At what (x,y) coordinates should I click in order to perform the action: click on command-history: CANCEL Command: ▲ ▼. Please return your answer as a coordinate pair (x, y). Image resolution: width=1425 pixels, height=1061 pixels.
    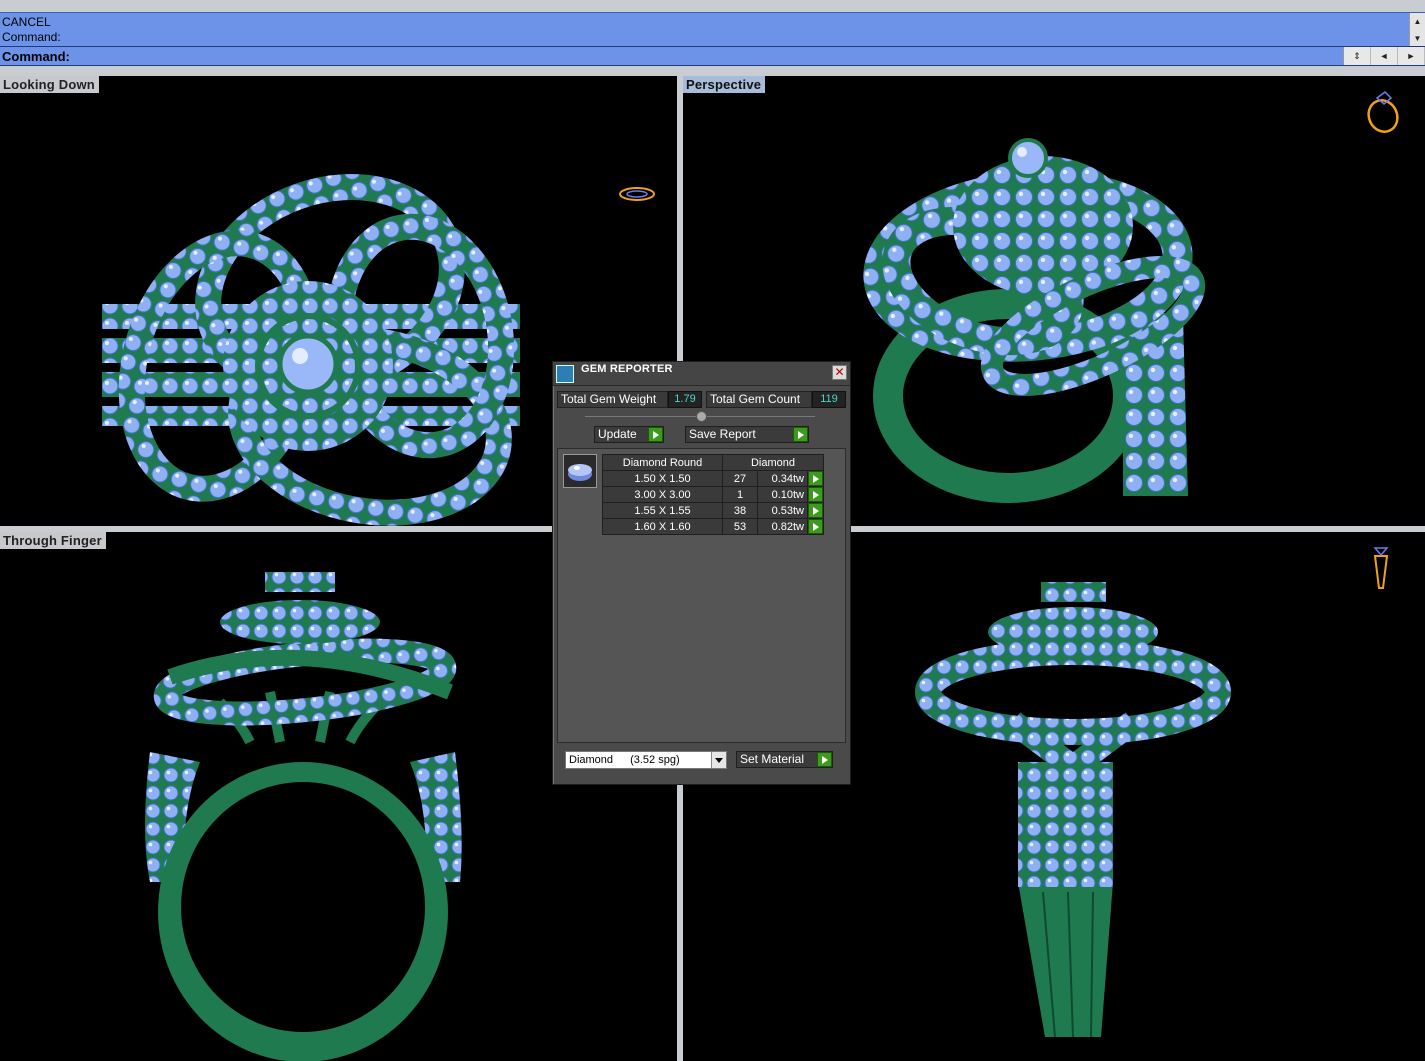
    Looking at the image, I should click on (712, 29).